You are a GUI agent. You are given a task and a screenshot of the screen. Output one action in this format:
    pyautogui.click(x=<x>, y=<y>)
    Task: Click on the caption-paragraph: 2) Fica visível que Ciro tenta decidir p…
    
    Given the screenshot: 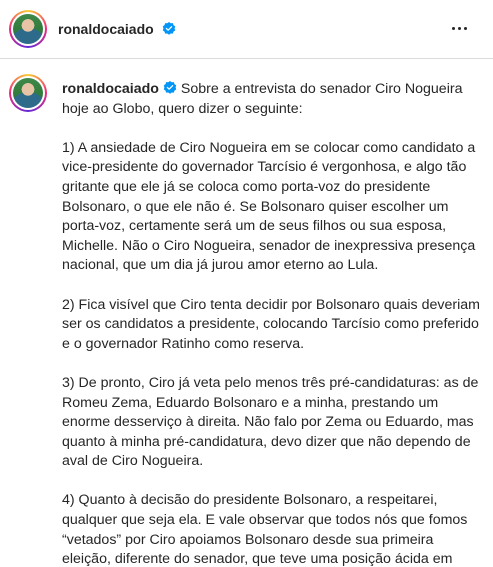 What is the action you would take?
    pyautogui.click(x=271, y=324)
    